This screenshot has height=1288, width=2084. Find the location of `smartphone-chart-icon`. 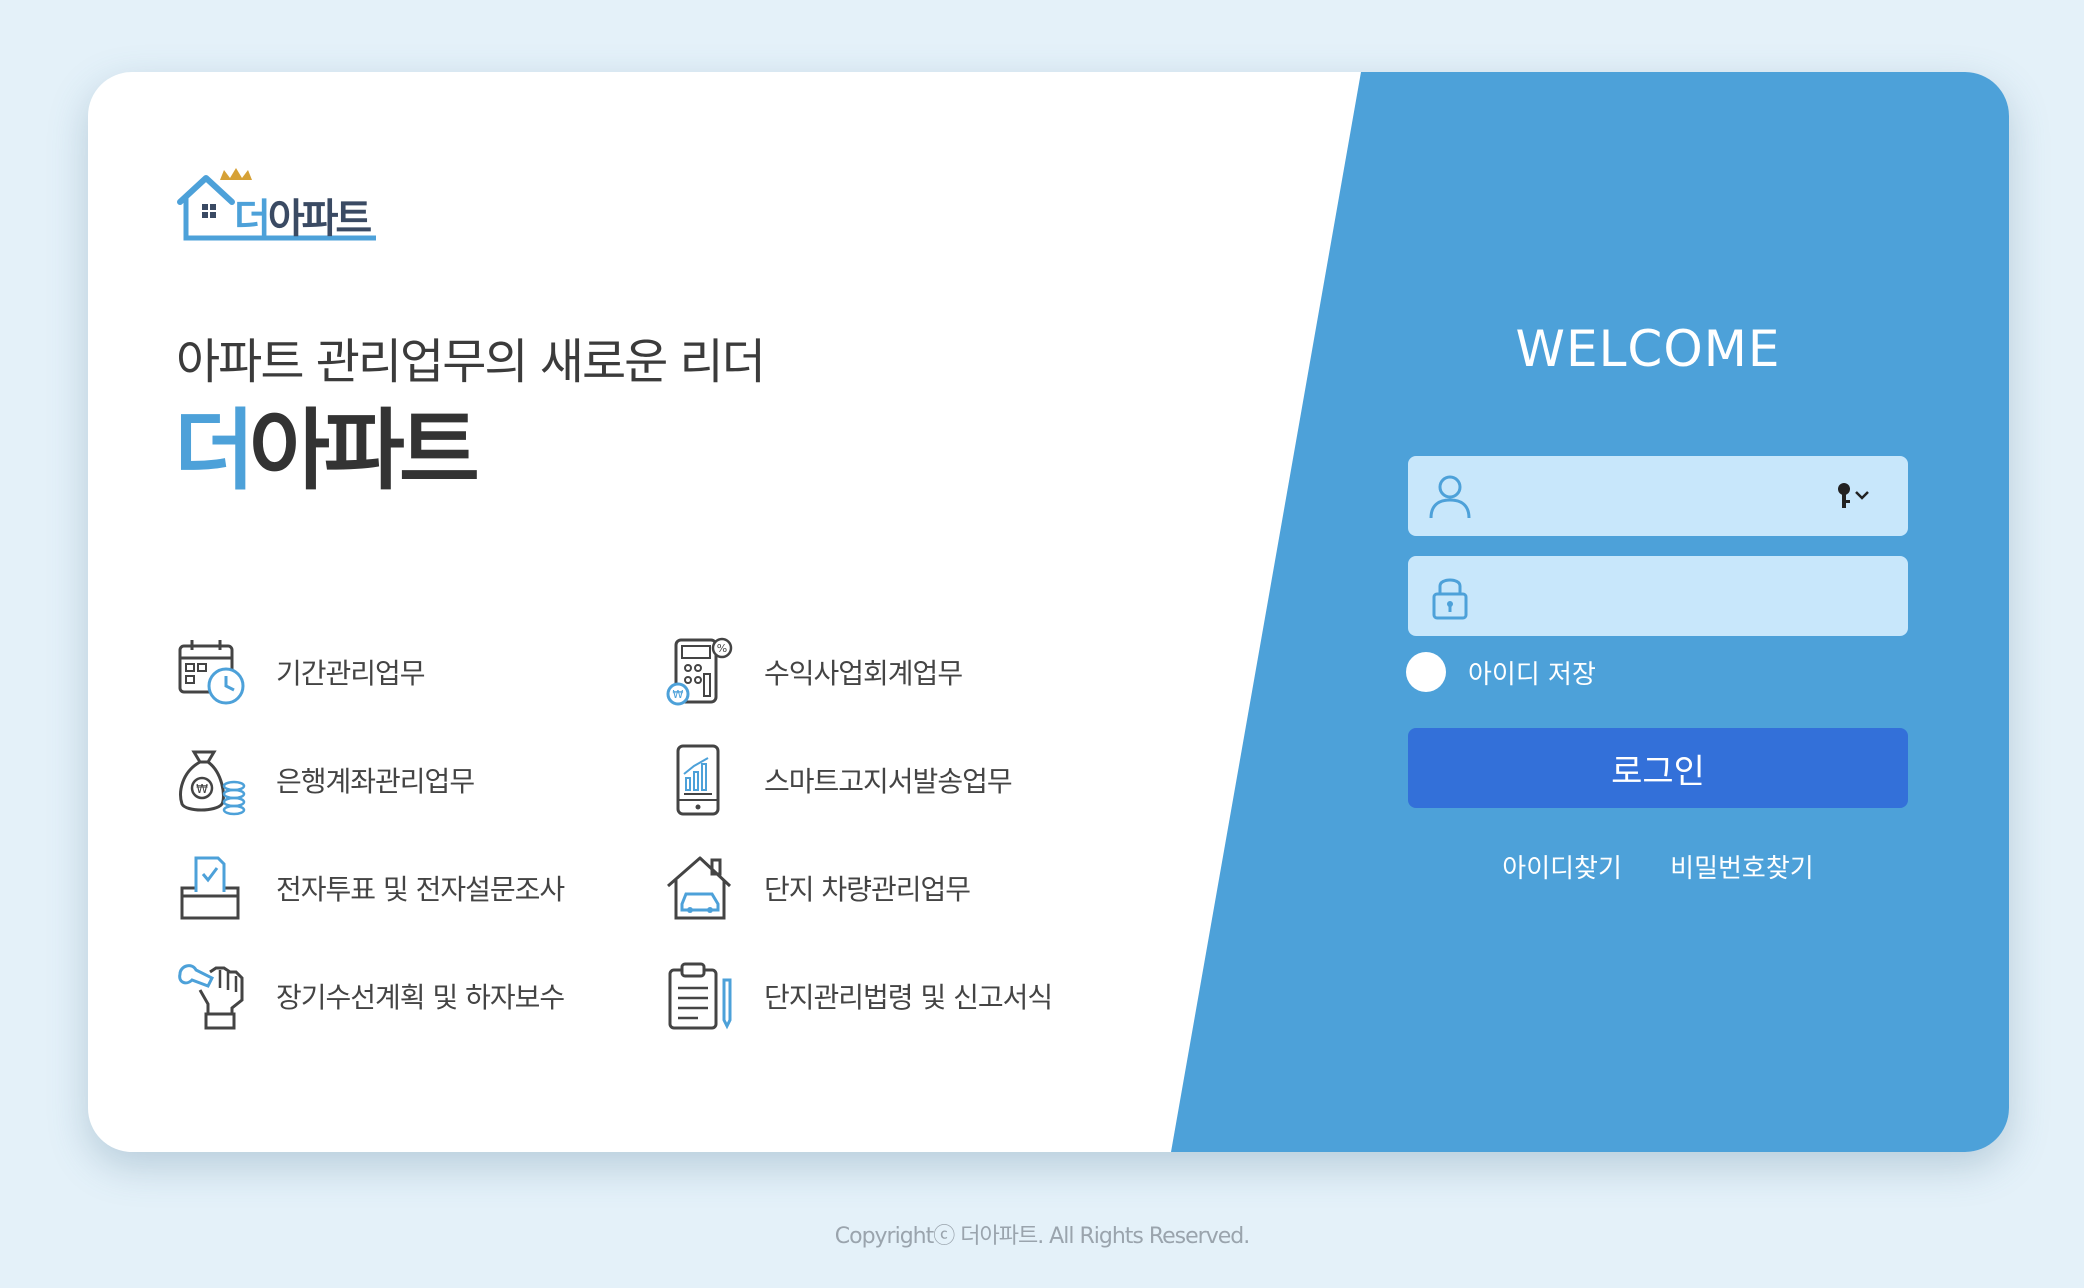

smartphone-chart-icon is located at coordinates (698, 780).